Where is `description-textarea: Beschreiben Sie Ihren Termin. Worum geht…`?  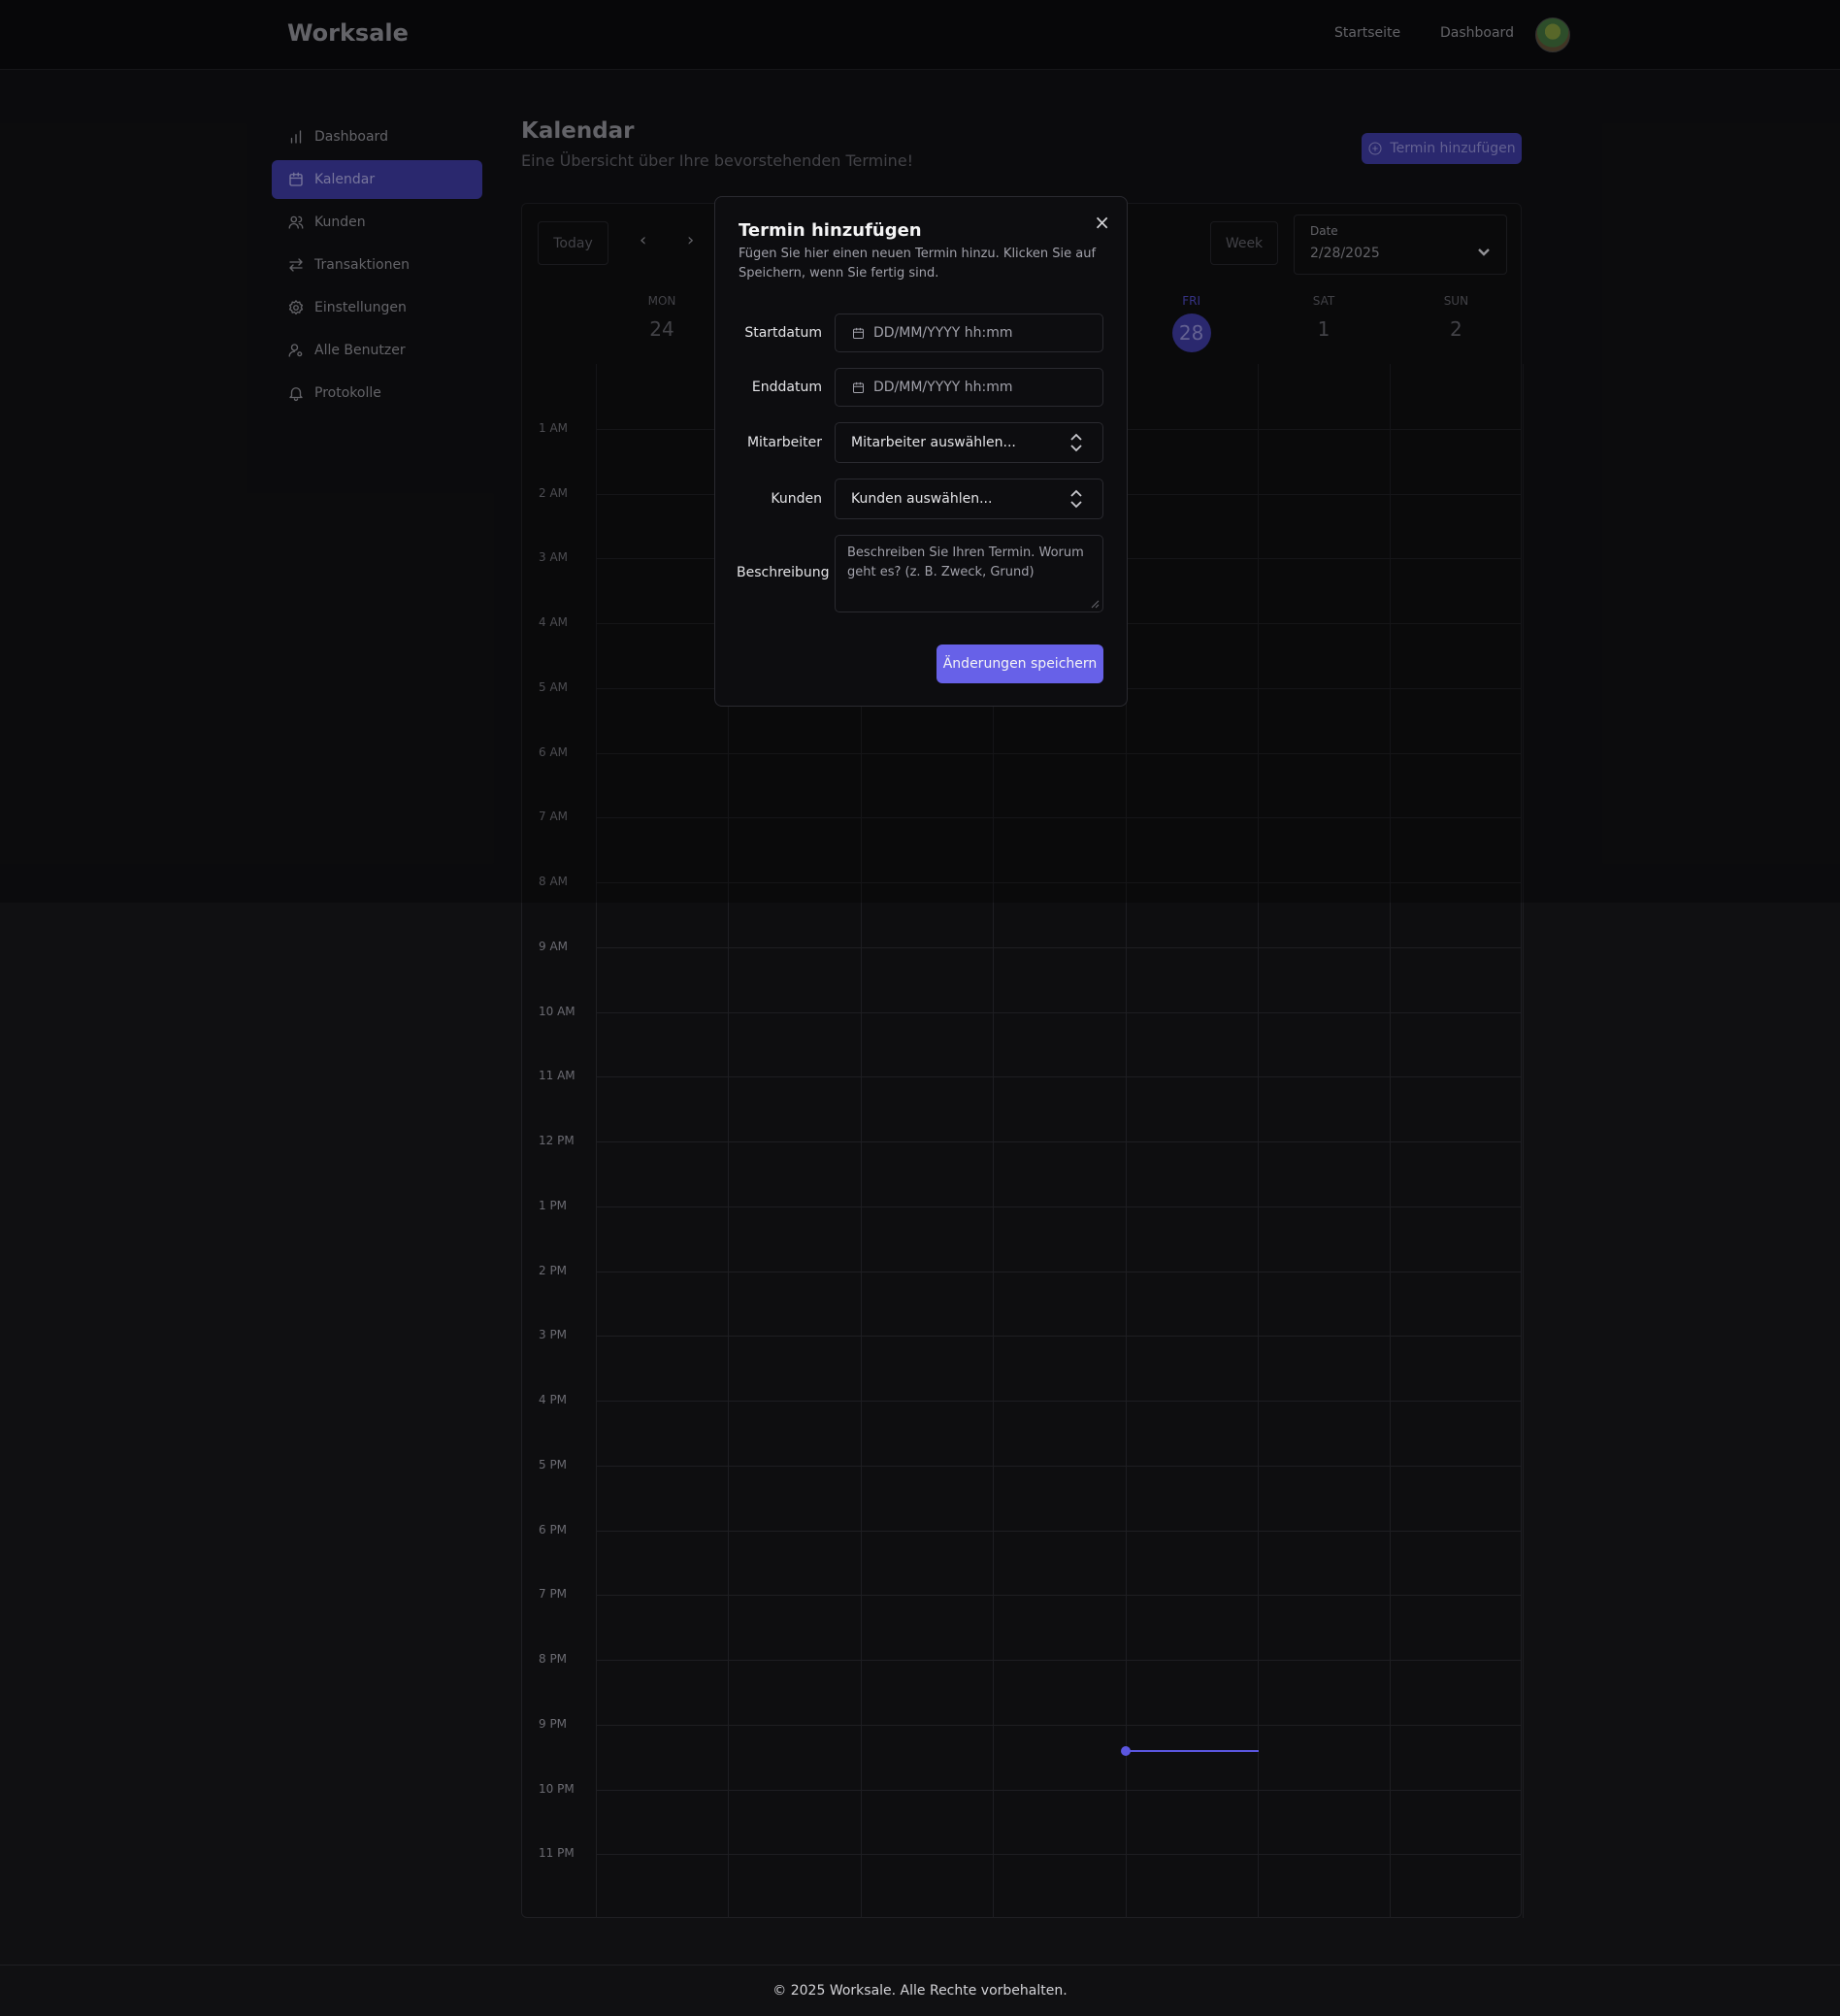 description-textarea: Beschreiben Sie Ihren Termin. Worum geht… is located at coordinates (969, 573).